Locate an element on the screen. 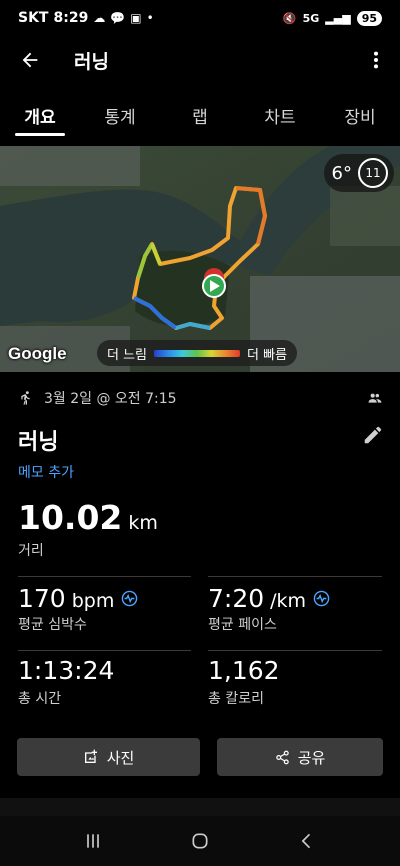  distance-unit: km is located at coordinates (143, 523).